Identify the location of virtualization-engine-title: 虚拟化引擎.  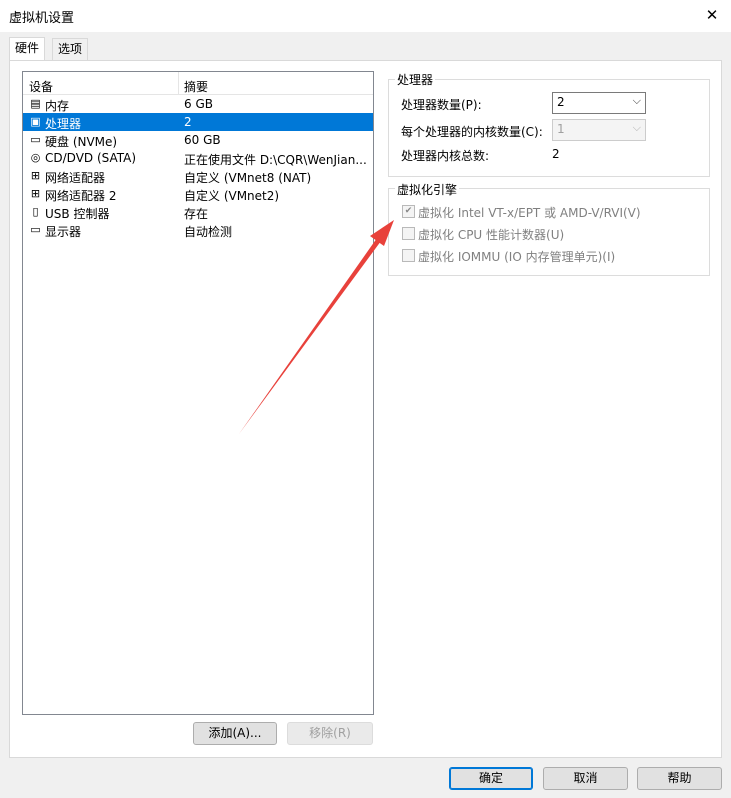
(427, 189).